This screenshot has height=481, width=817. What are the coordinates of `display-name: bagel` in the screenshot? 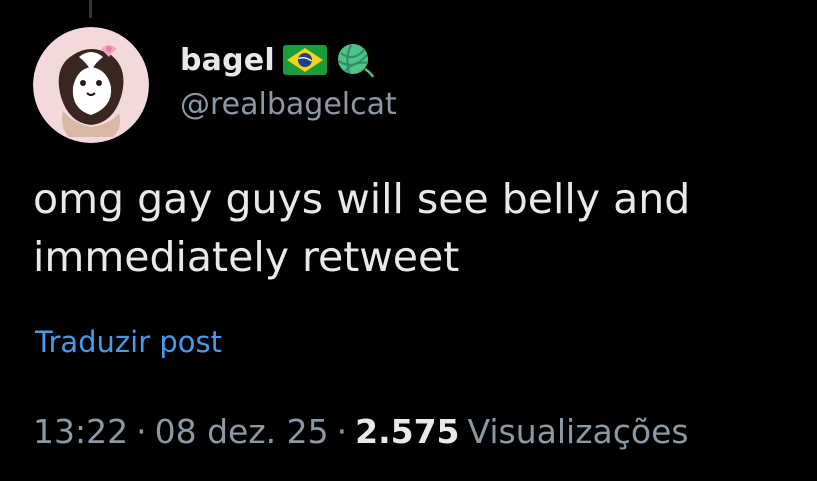 It's located at (227, 60).